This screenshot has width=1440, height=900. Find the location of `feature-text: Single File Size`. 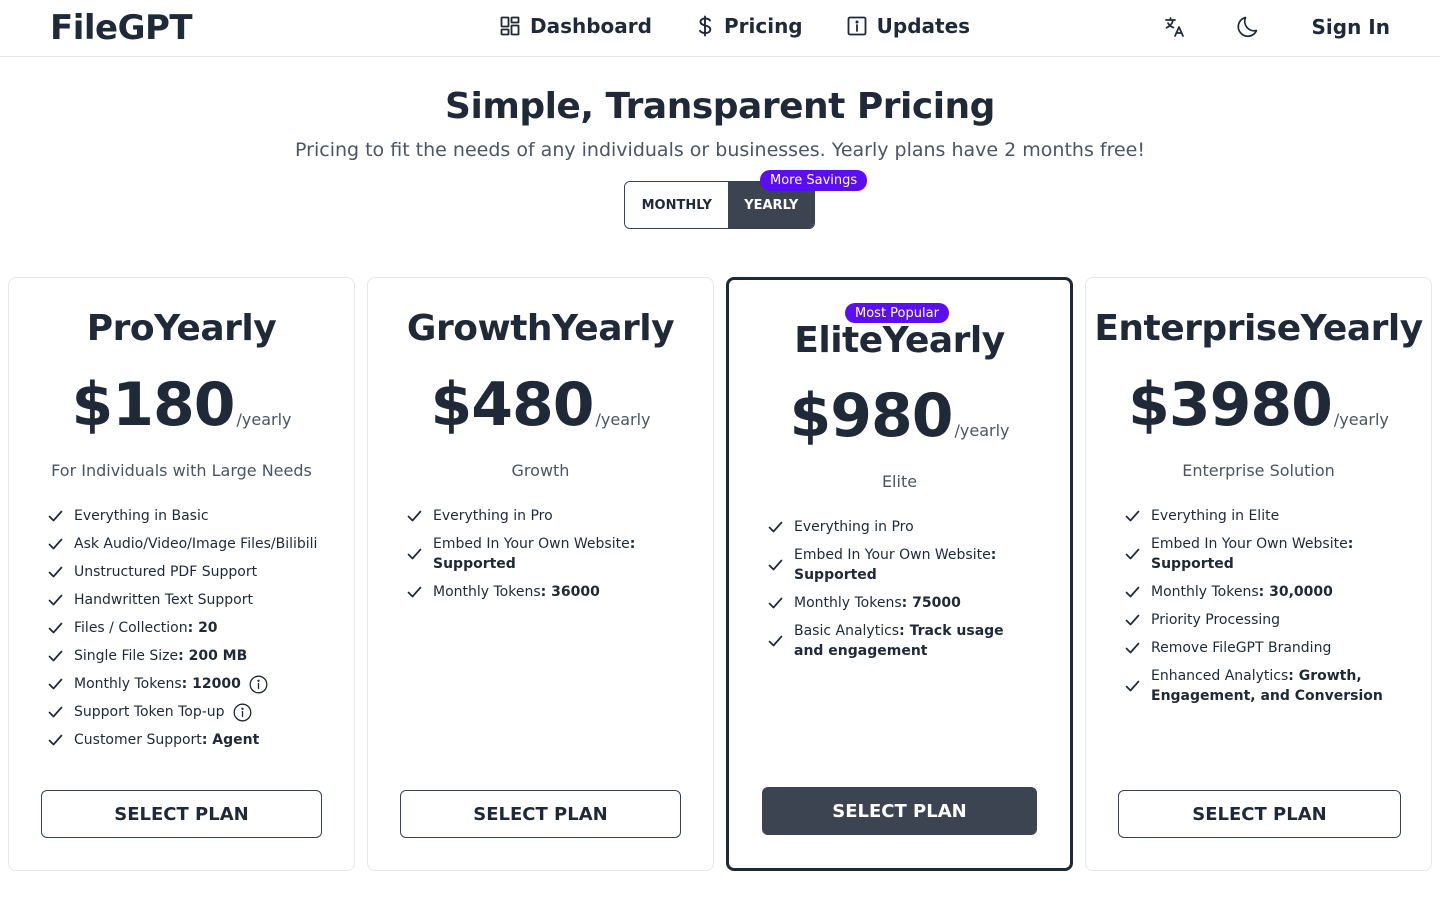

feature-text: Single File Size is located at coordinates (126, 656).